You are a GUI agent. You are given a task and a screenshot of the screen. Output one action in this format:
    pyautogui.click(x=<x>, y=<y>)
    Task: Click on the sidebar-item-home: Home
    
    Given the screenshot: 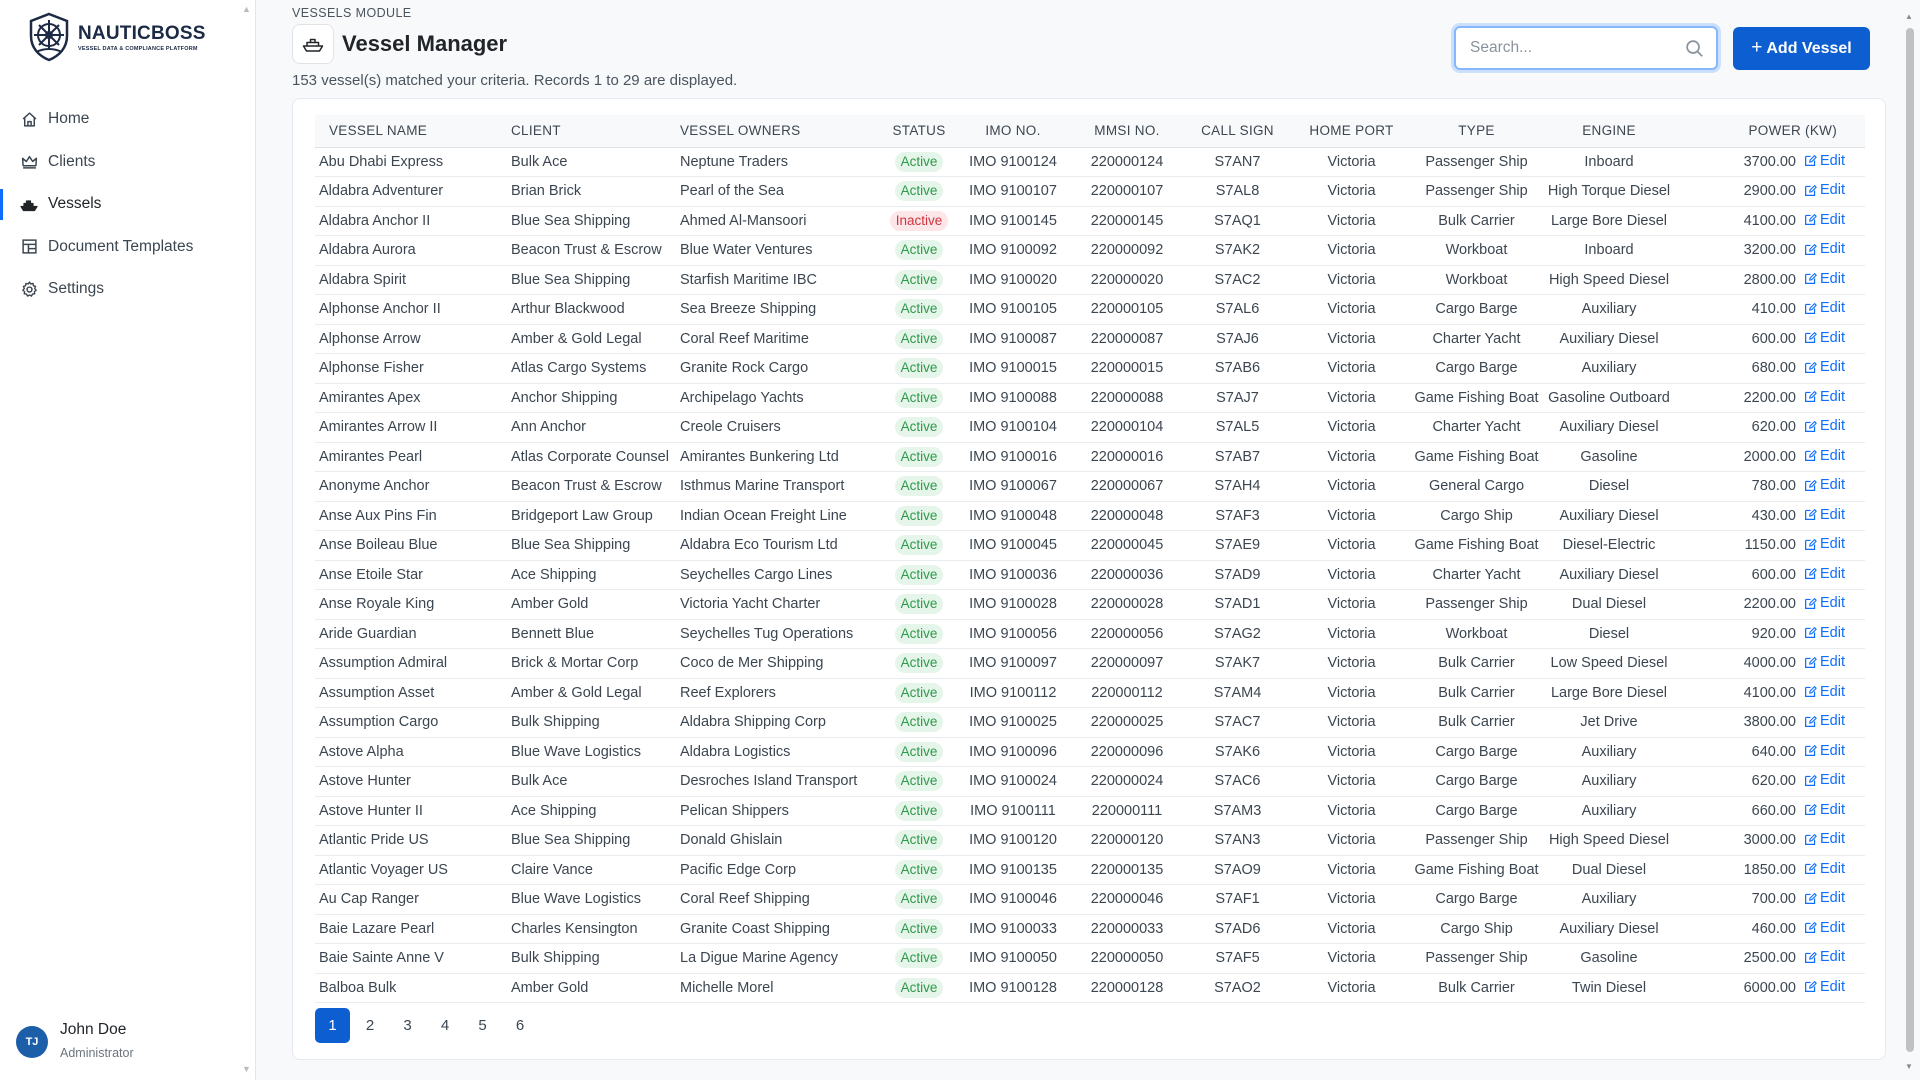 What is the action you would take?
    pyautogui.click(x=128, y=119)
    